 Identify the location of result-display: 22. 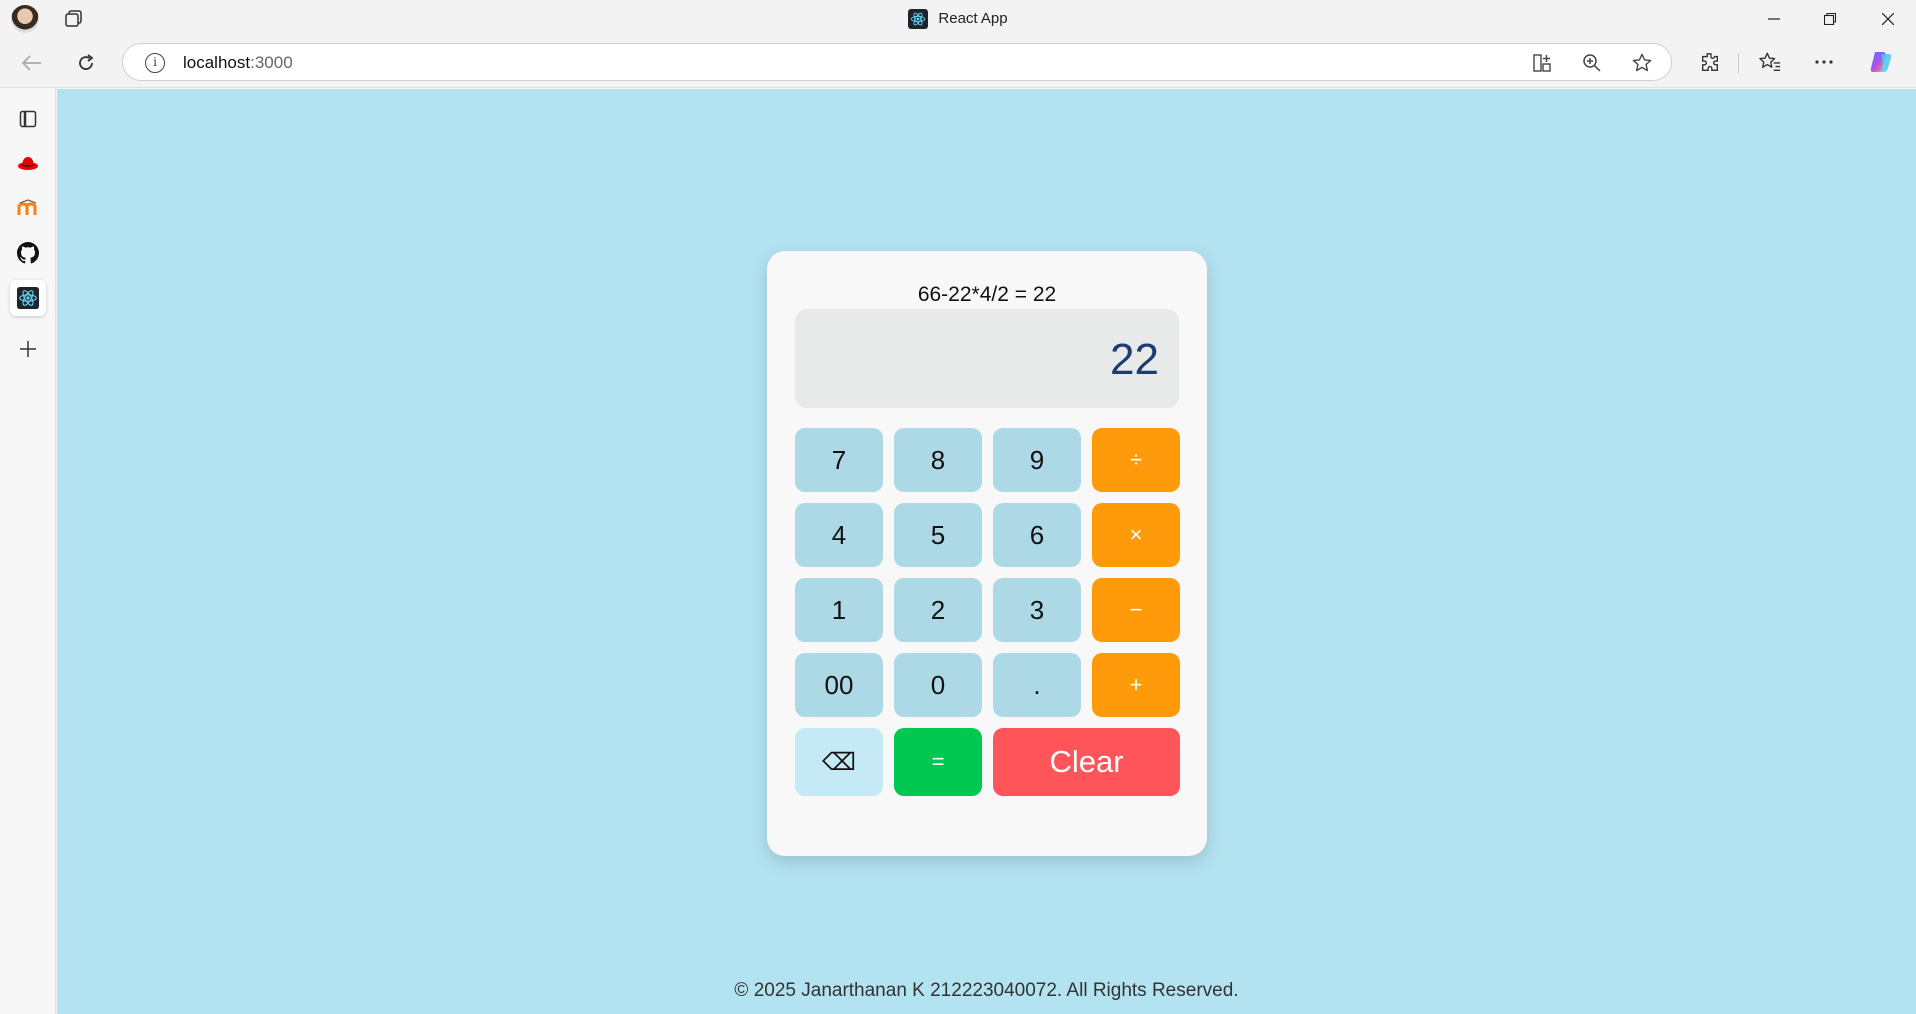
(987, 358).